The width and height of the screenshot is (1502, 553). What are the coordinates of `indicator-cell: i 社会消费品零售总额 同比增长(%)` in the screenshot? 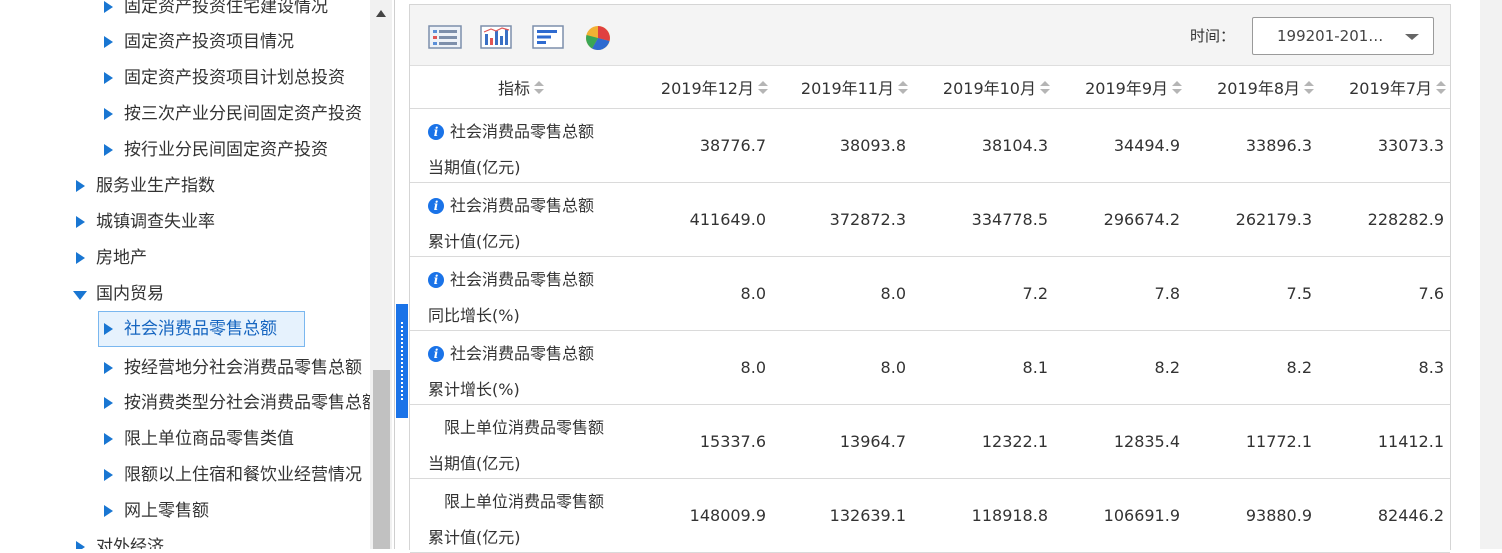 It's located at (521, 293).